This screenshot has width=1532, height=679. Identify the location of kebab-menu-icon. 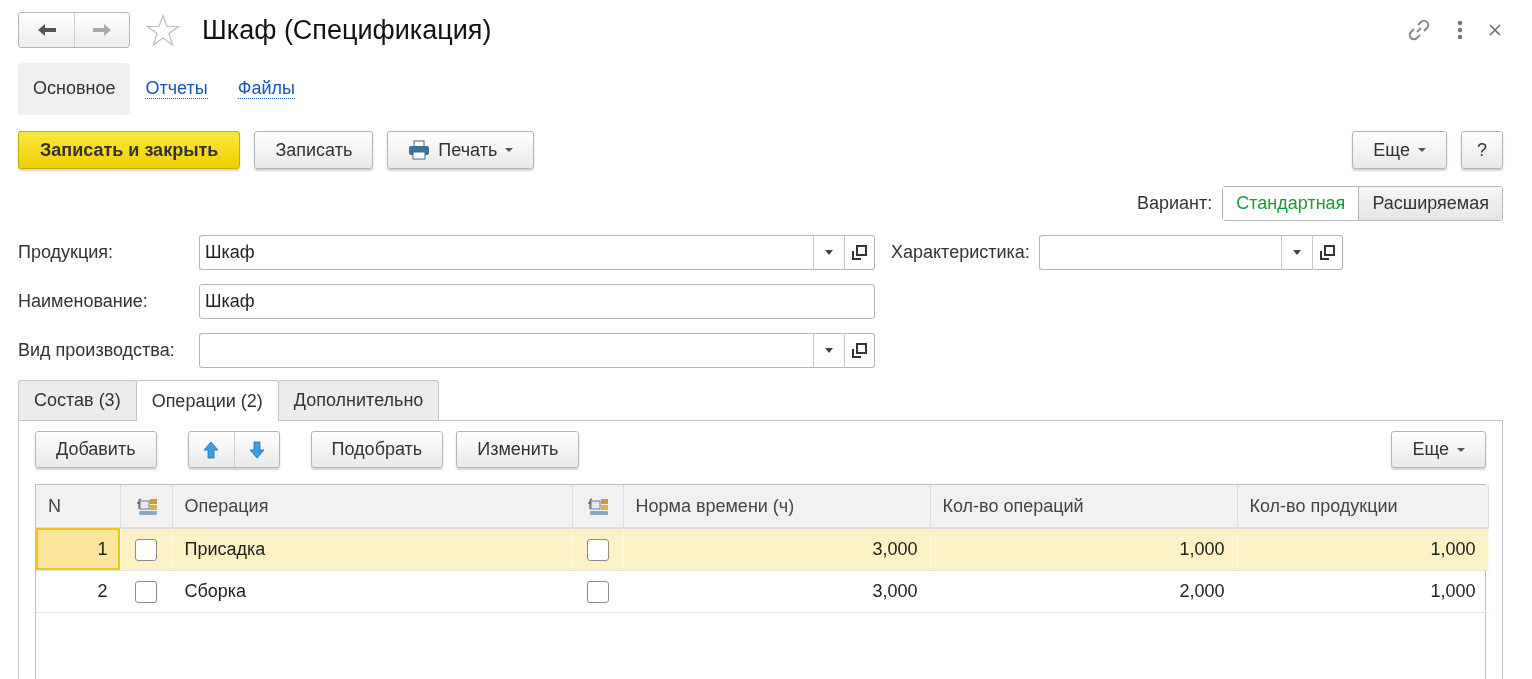
(1460, 30).